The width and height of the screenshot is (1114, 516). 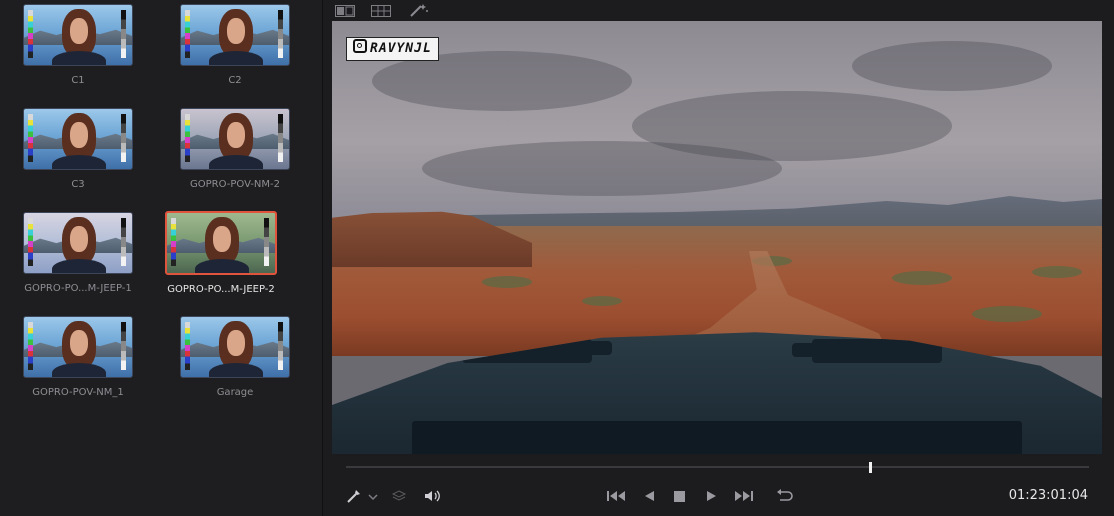 I want to click on play-icon, so click(x=711, y=496).